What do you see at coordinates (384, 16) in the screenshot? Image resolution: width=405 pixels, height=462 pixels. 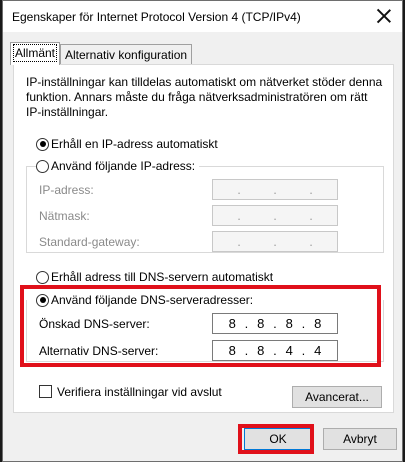 I see `close-icon` at bounding box center [384, 16].